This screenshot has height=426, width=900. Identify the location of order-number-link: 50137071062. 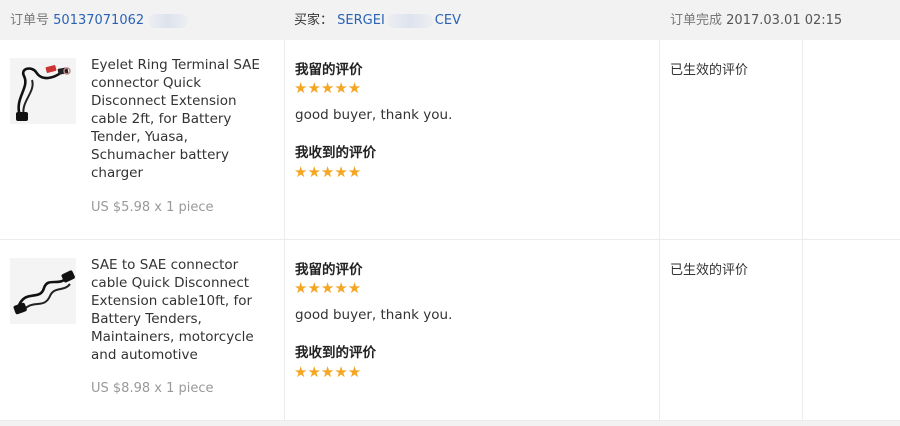
(98, 20).